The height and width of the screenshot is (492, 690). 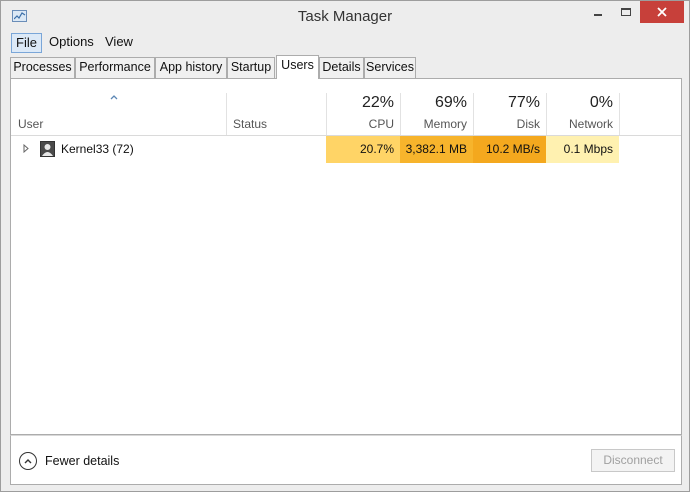 I want to click on footer-bar: Fewer details Disconnect, so click(x=346, y=460).